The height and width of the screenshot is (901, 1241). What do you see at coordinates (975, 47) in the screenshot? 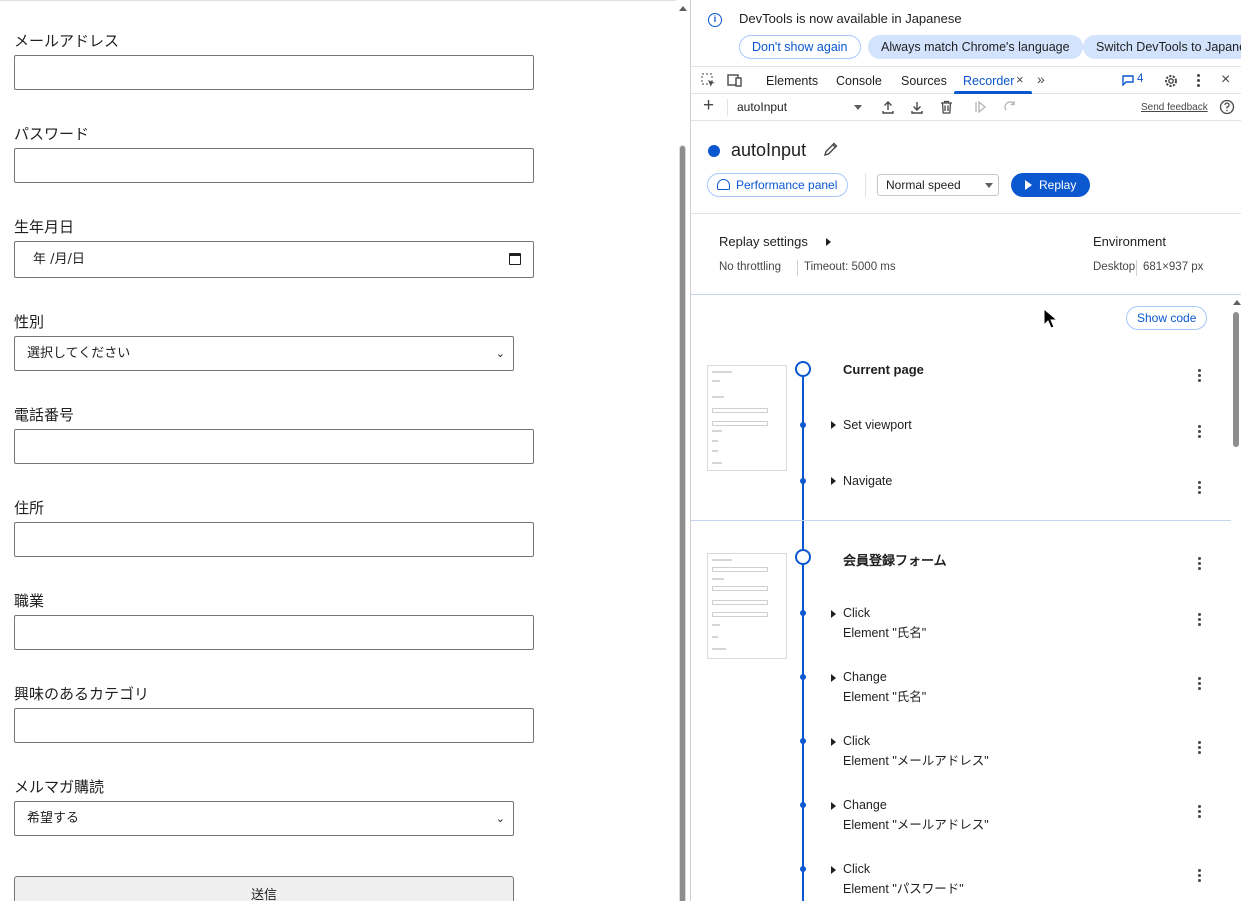
I see `always-match-language-button: Always match Chrome's language` at bounding box center [975, 47].